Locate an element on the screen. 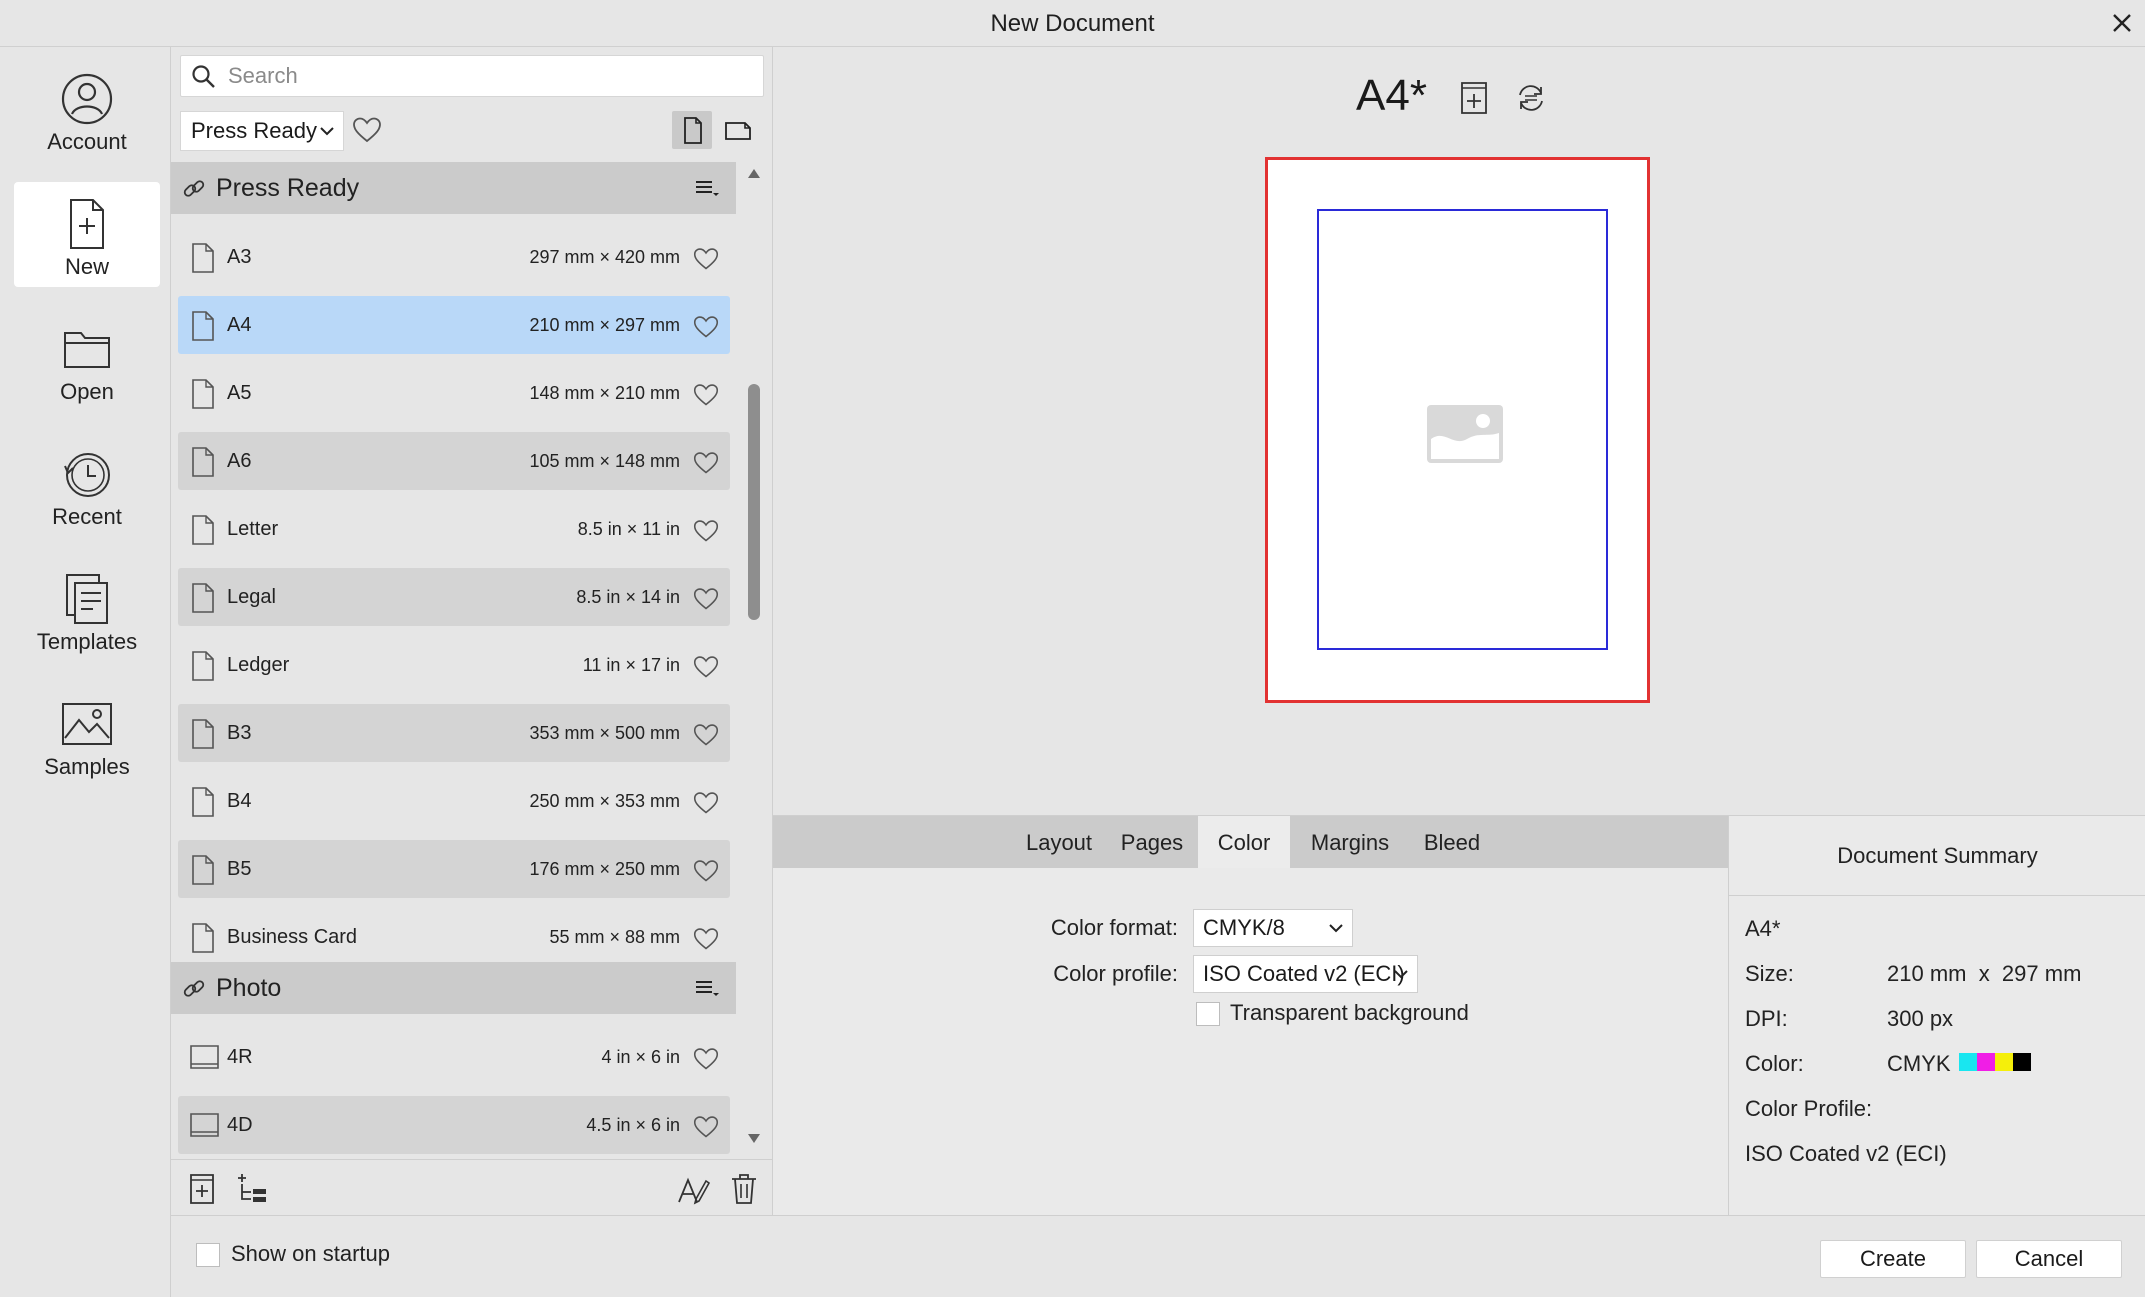 This screenshot has height=1297, width=2145. tab-bleed: Bleed is located at coordinates (1452, 842).